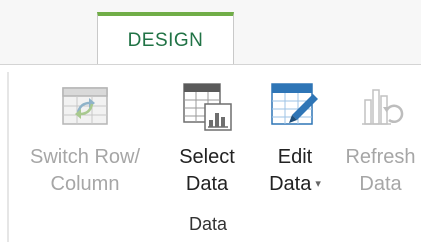 The height and width of the screenshot is (242, 421). What do you see at coordinates (295, 170) in the screenshot?
I see `edit-data-label: Edit Data ▾` at bounding box center [295, 170].